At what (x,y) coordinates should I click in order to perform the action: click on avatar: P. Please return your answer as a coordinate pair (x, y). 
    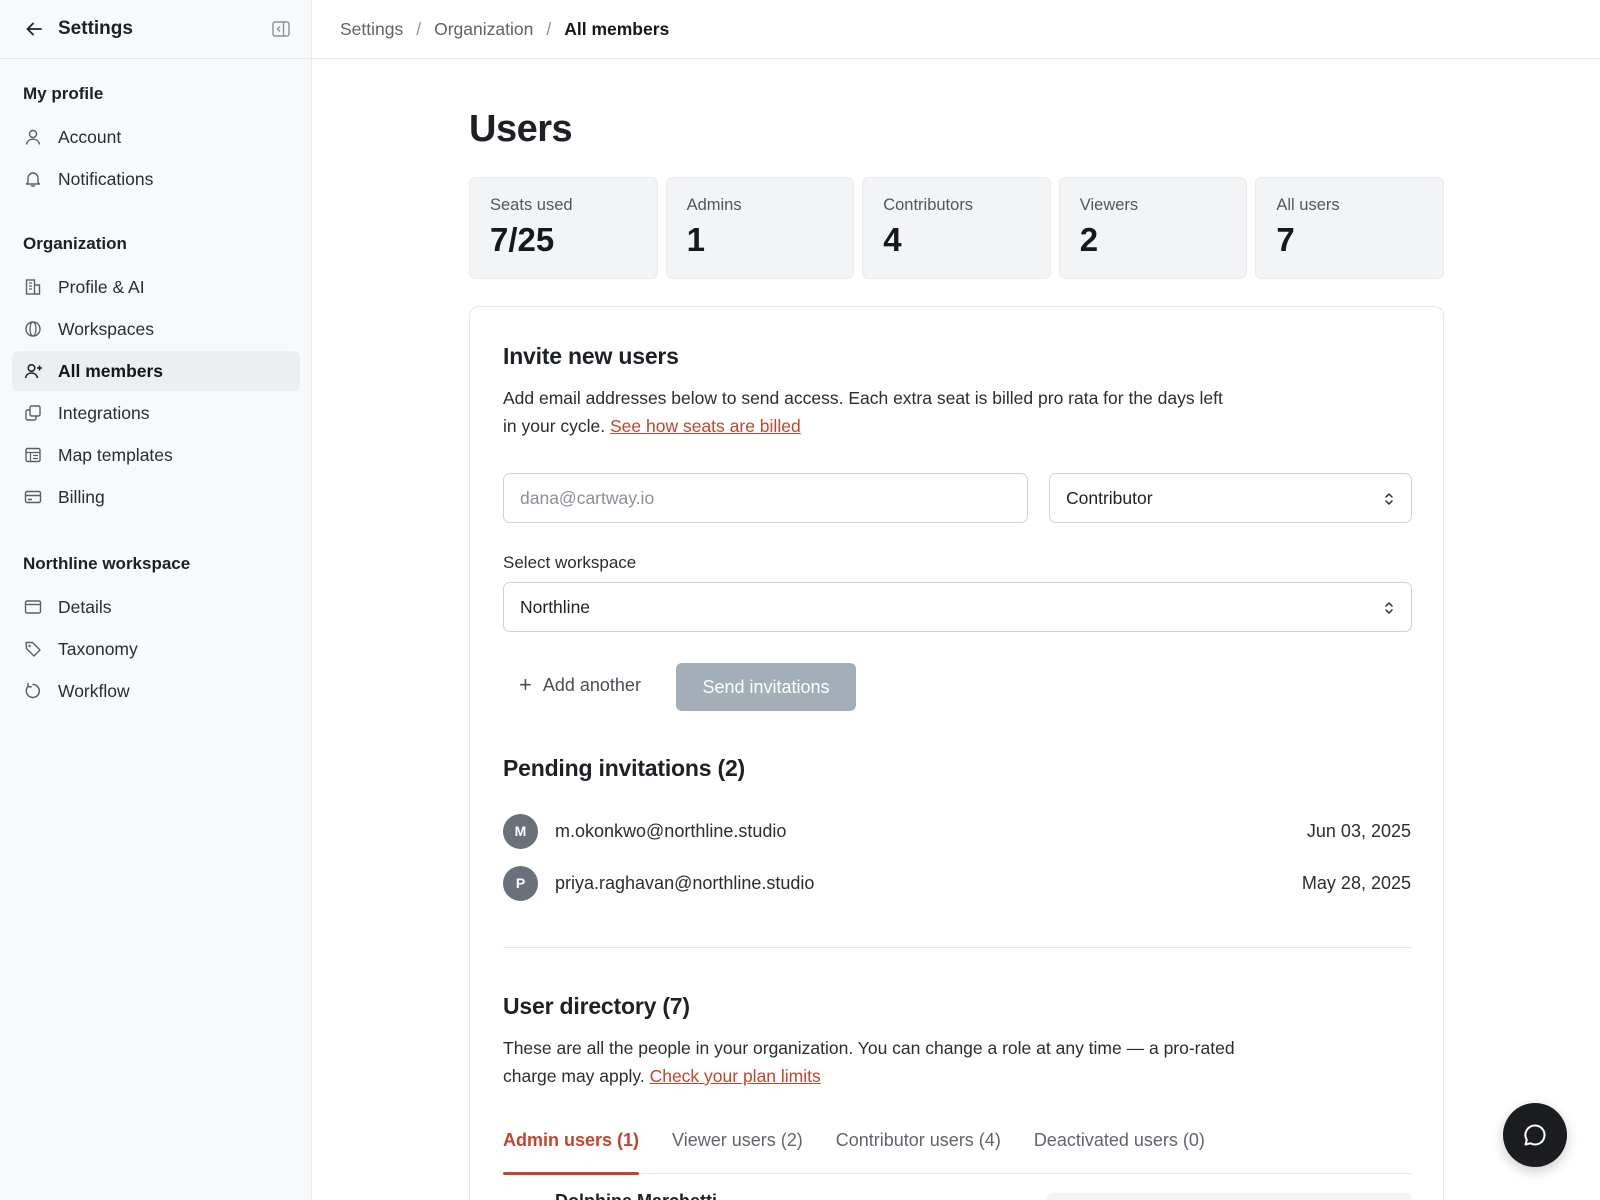
    Looking at the image, I should click on (520, 883).